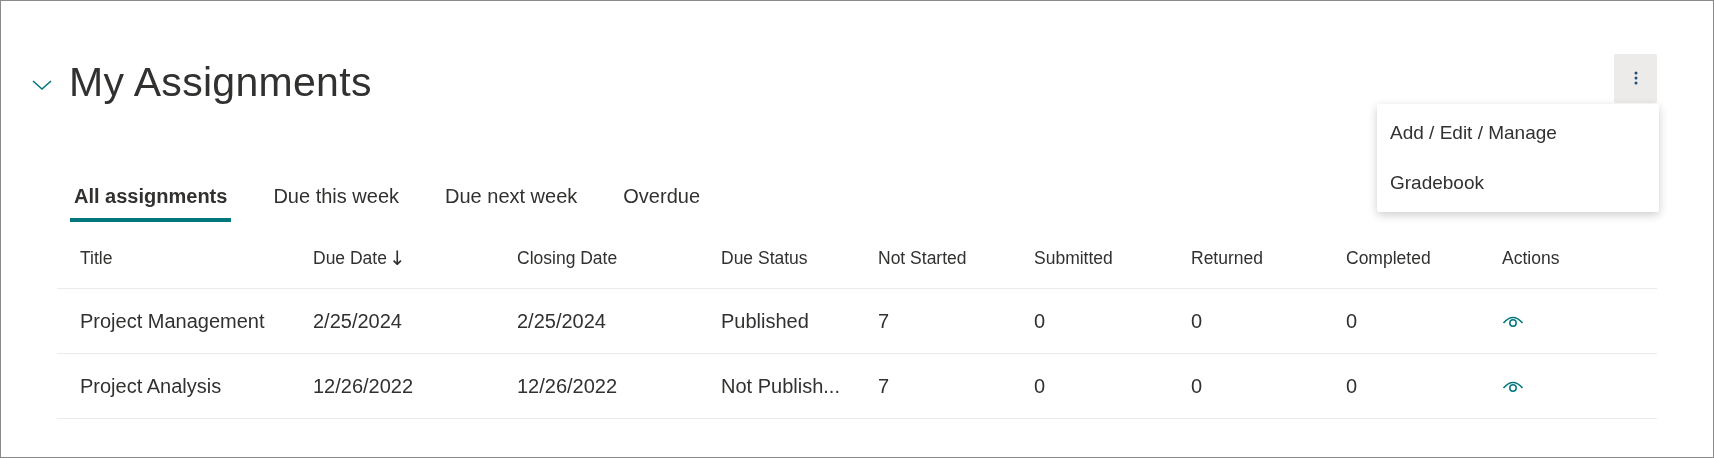 Image resolution: width=1714 pixels, height=458 pixels. What do you see at coordinates (1518, 133) in the screenshot?
I see `menu-item: Add / Edit / Manage` at bounding box center [1518, 133].